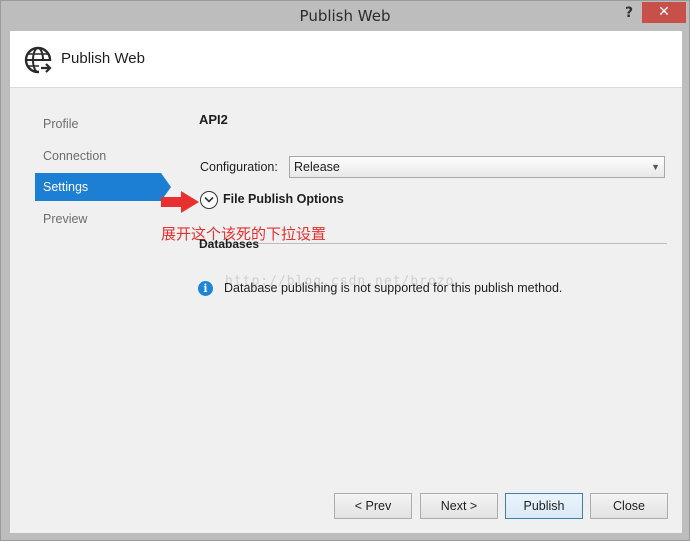 Image resolution: width=690 pixels, height=541 pixels. What do you see at coordinates (180, 202) in the screenshot?
I see `red-arrow-annotation-icon` at bounding box center [180, 202].